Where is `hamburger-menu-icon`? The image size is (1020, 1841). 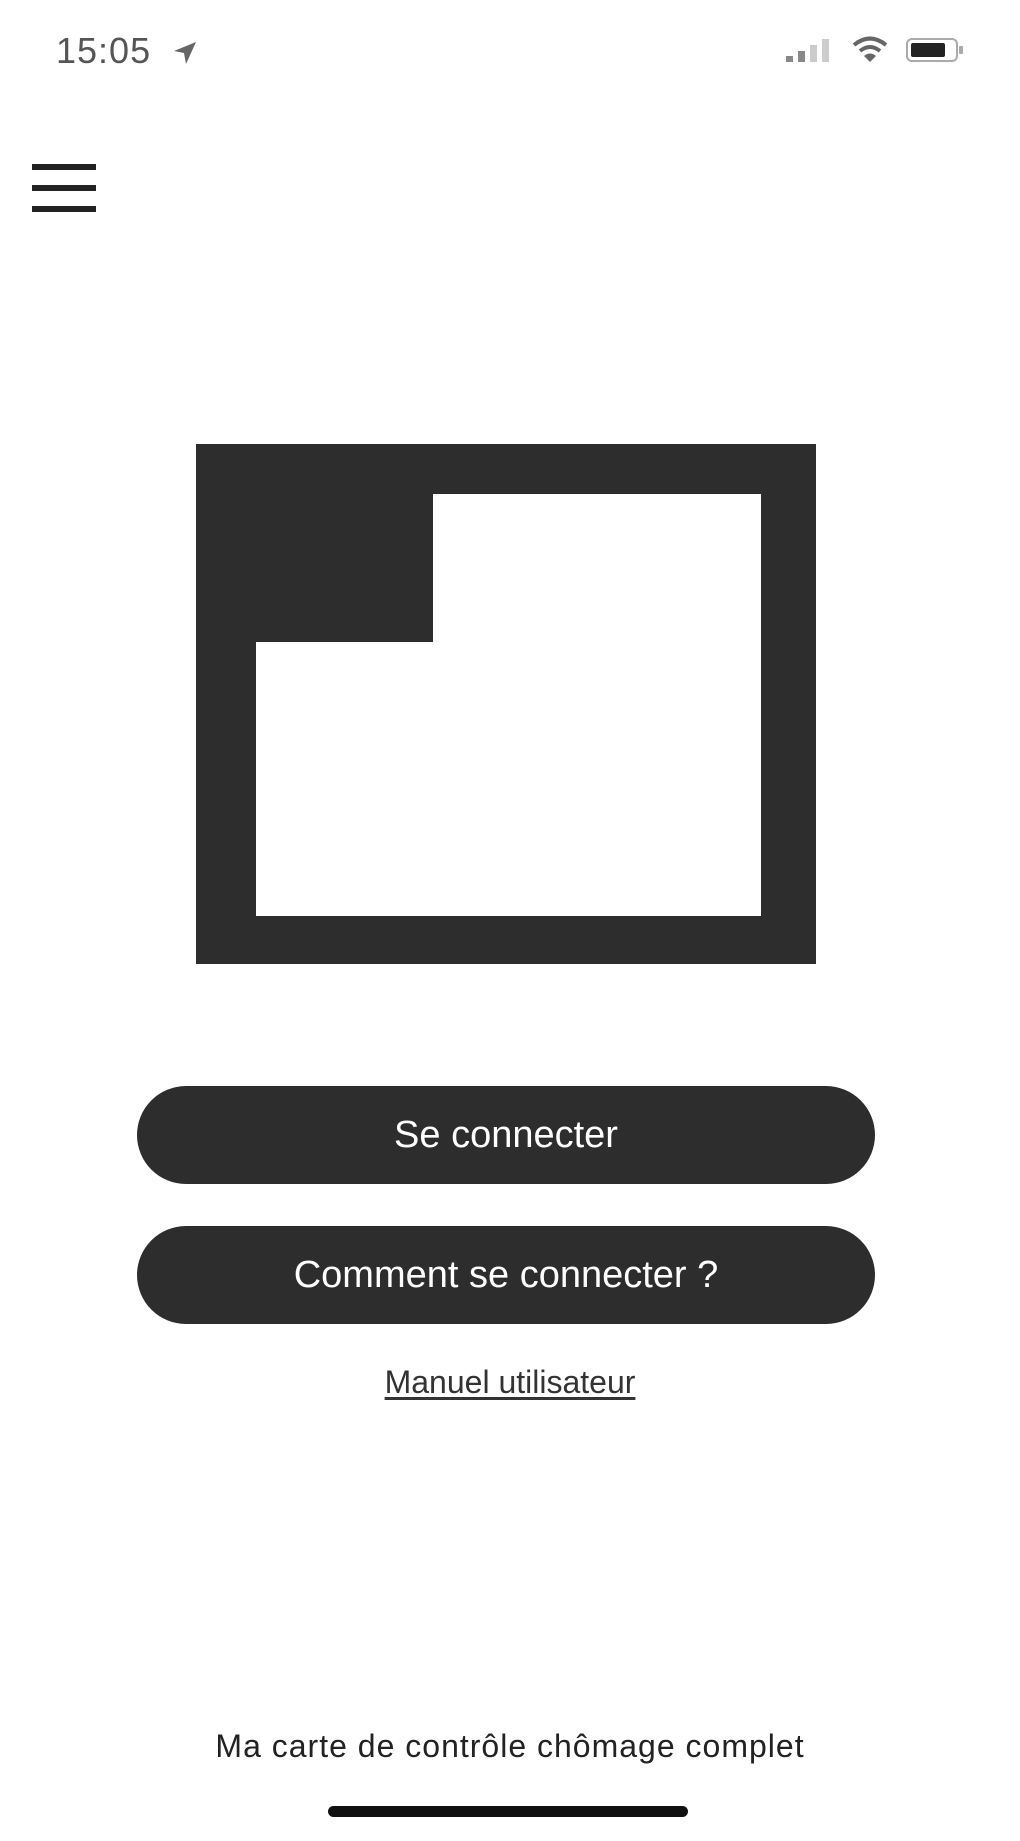
hamburger-menu-icon is located at coordinates (64, 188).